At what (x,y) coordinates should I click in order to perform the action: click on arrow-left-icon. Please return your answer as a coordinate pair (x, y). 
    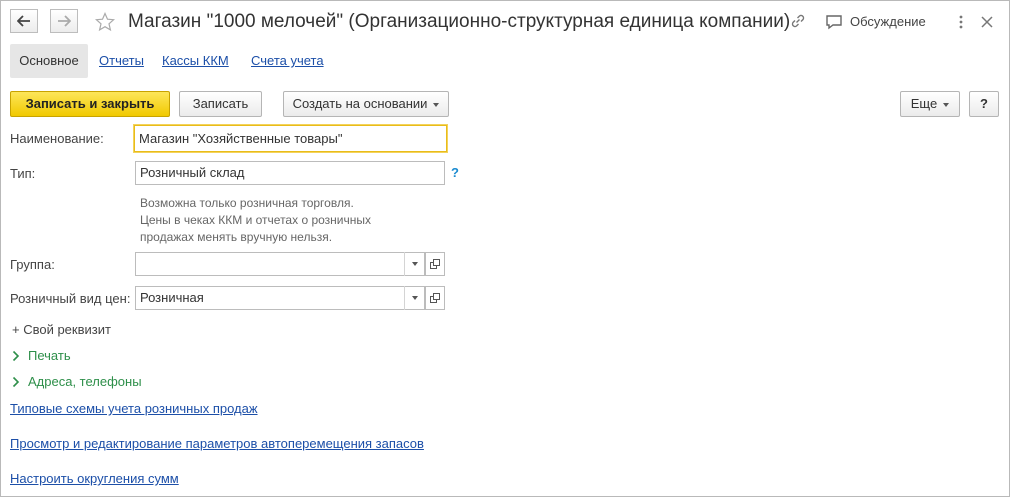
    Looking at the image, I should click on (23, 21).